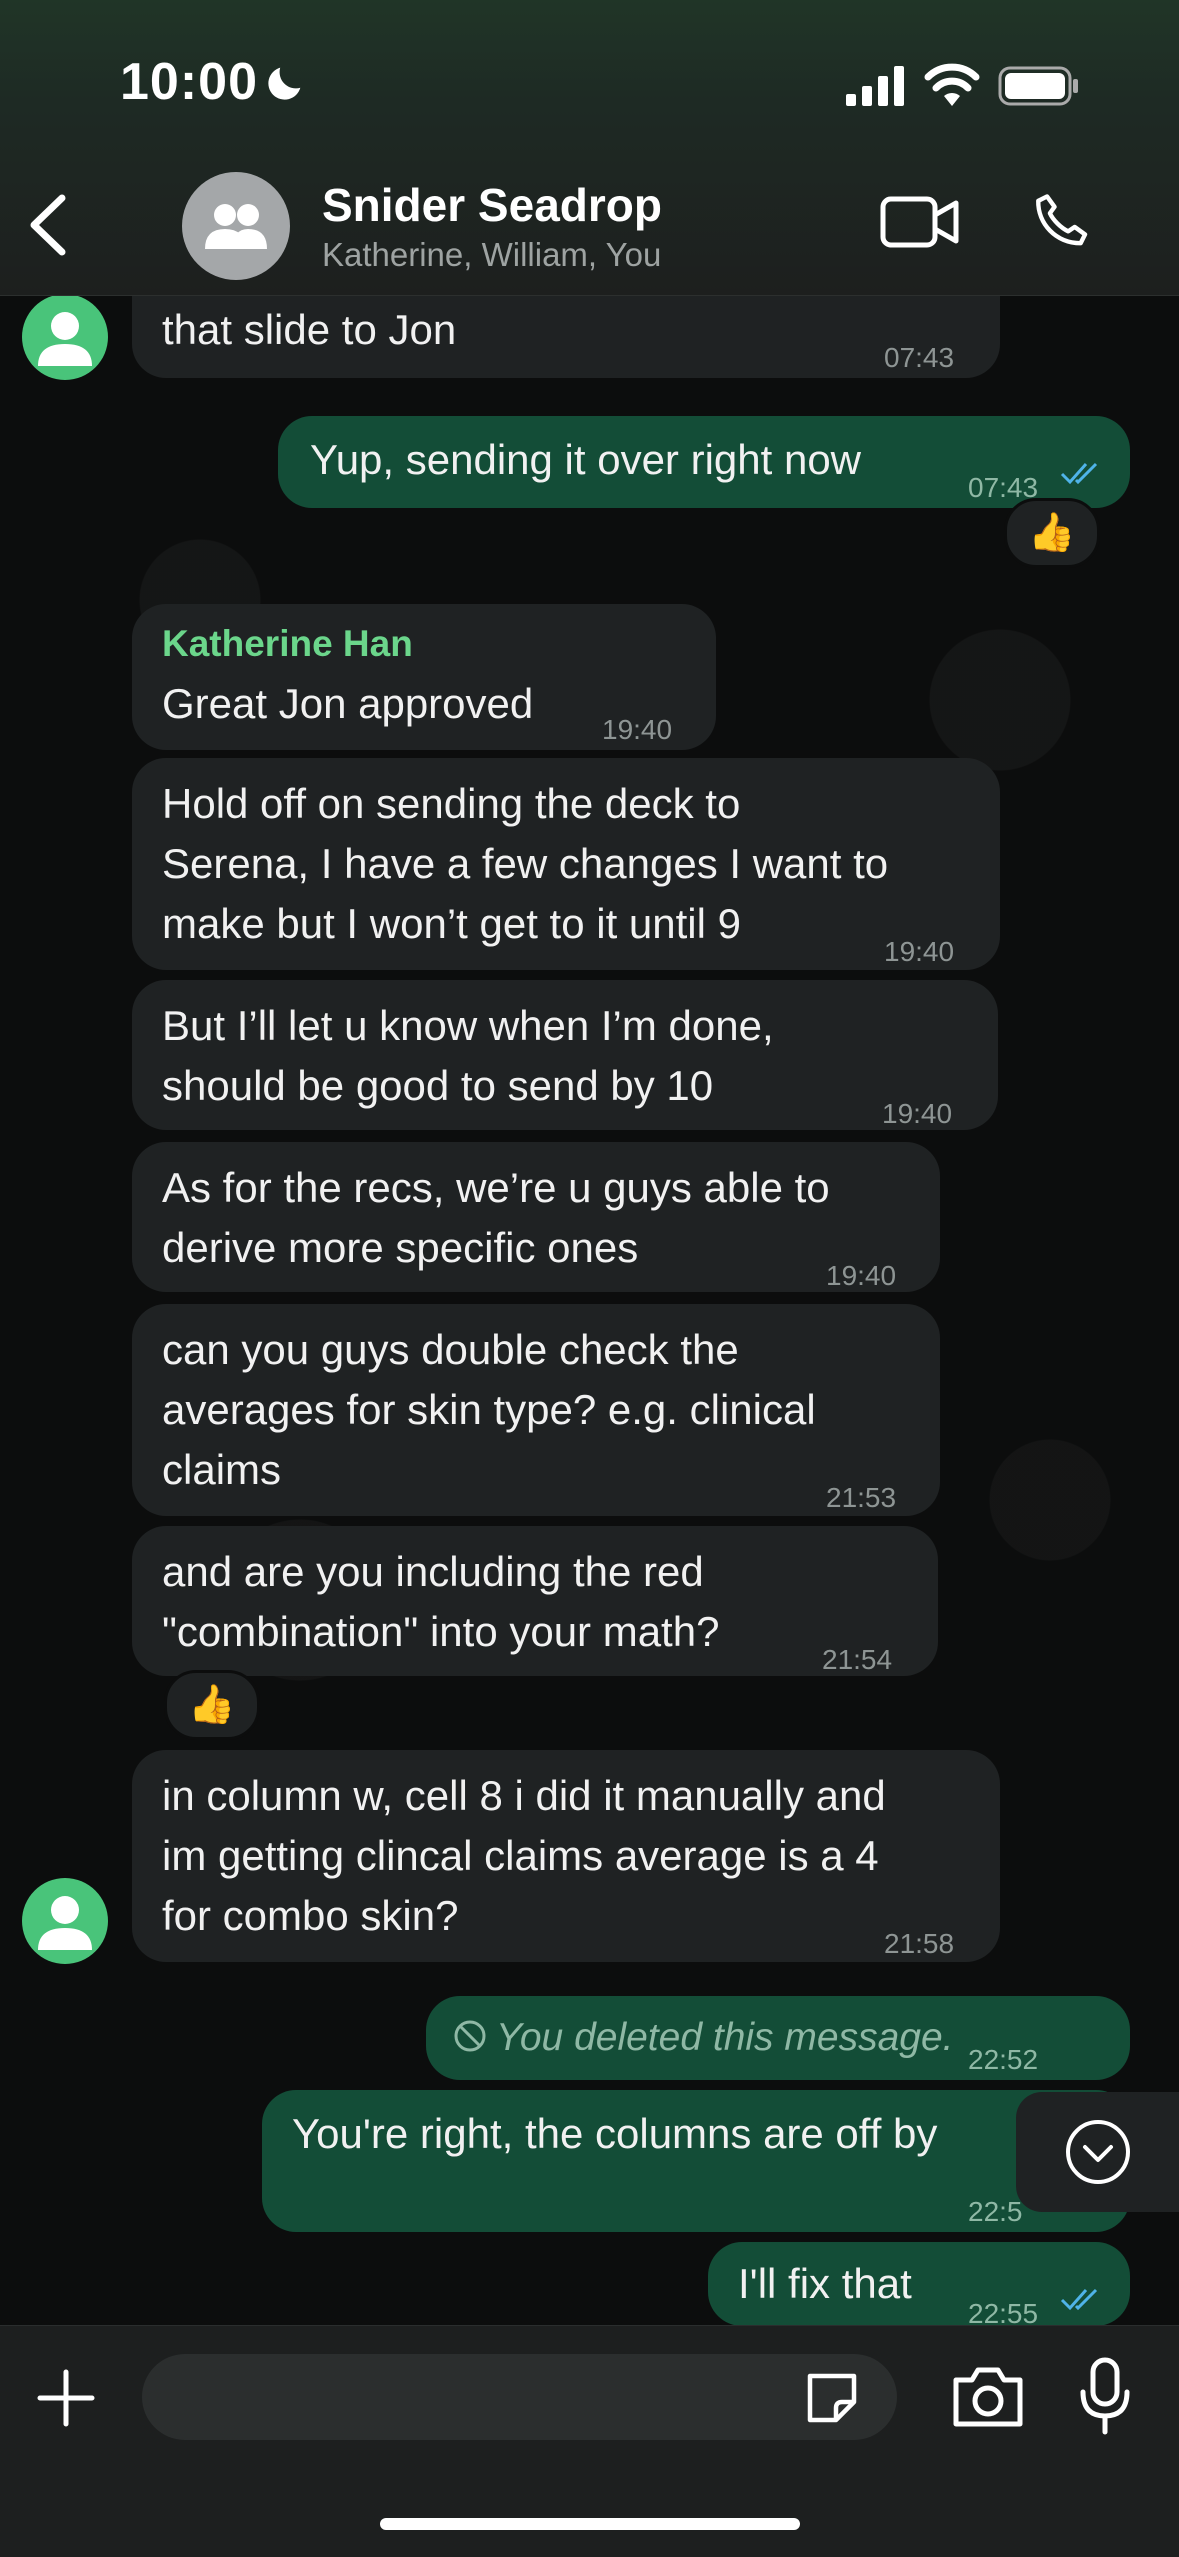  Describe the element at coordinates (451, 923) in the screenshot. I see `message-line: make but I won’t get to it until 9` at that location.